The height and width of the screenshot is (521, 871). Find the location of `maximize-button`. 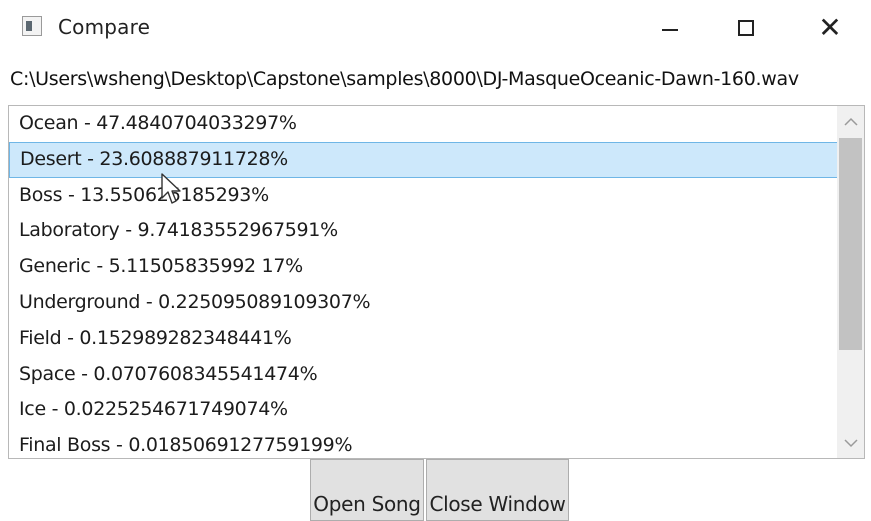

maximize-button is located at coordinates (746, 28).